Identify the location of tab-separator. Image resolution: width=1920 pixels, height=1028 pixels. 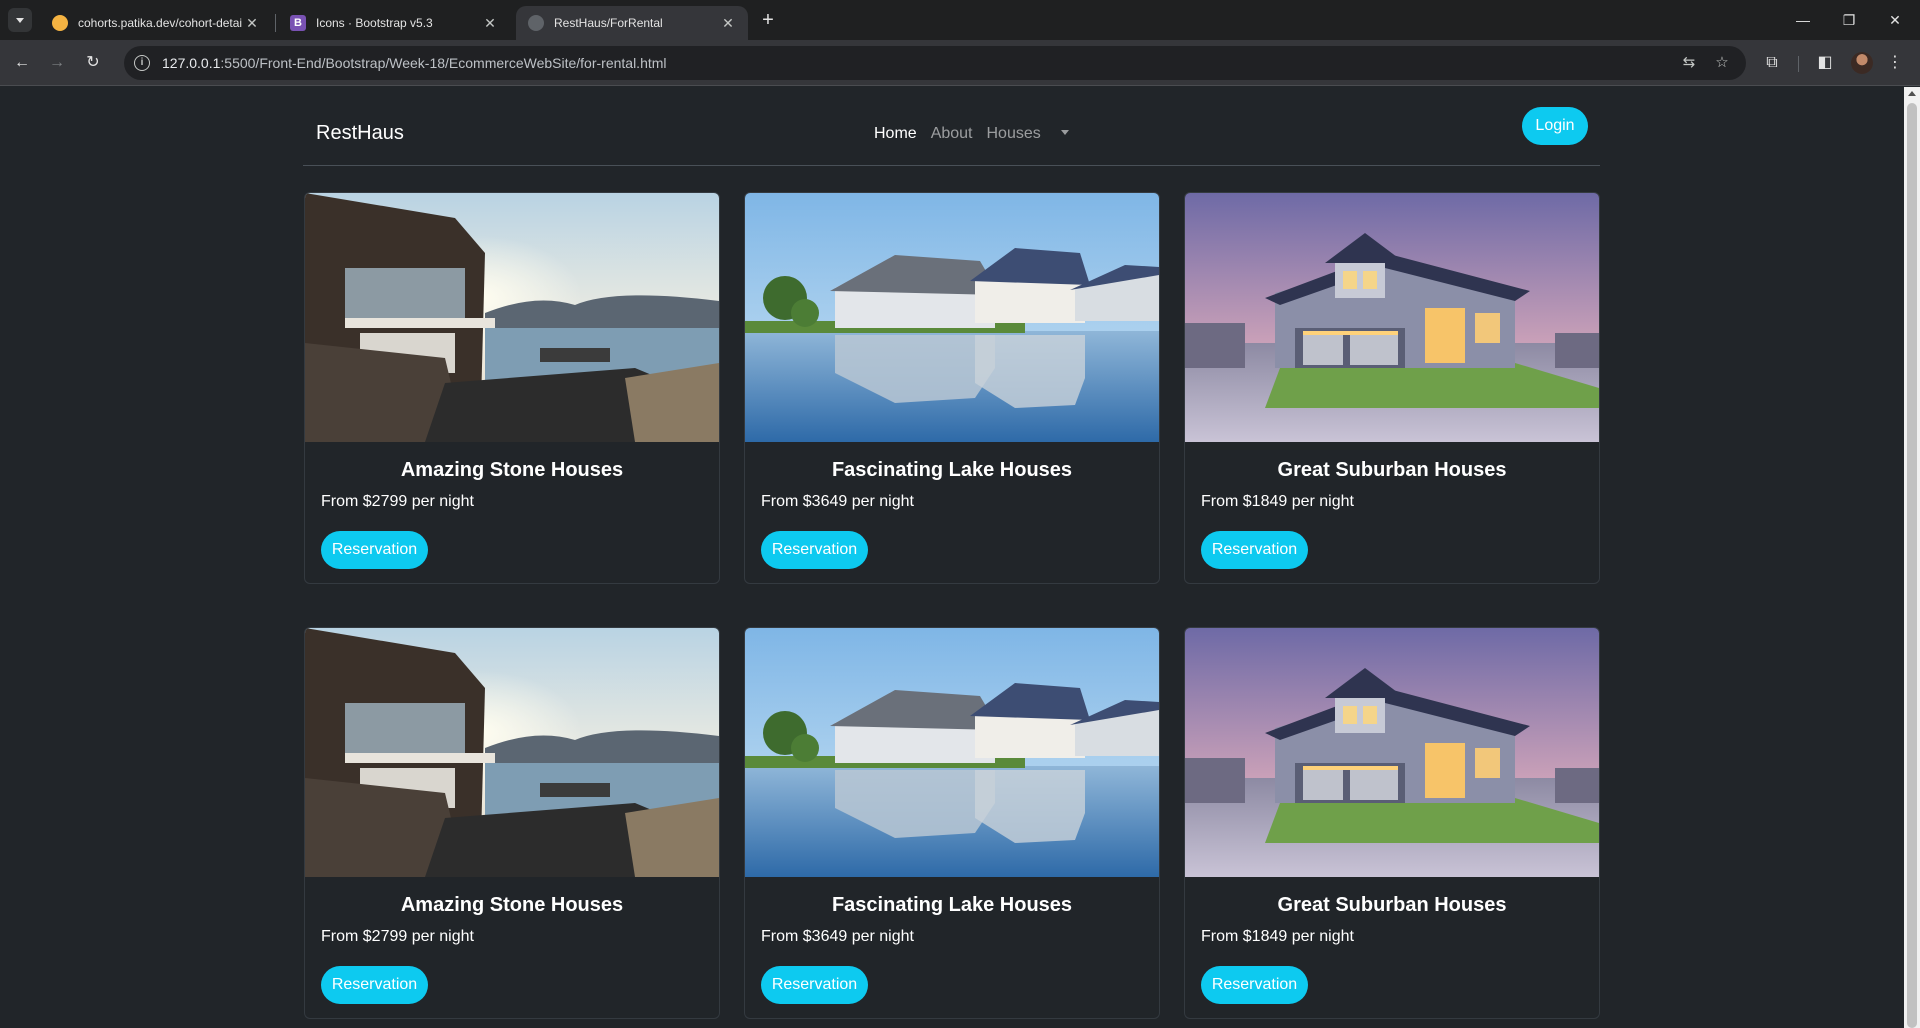
(275, 23).